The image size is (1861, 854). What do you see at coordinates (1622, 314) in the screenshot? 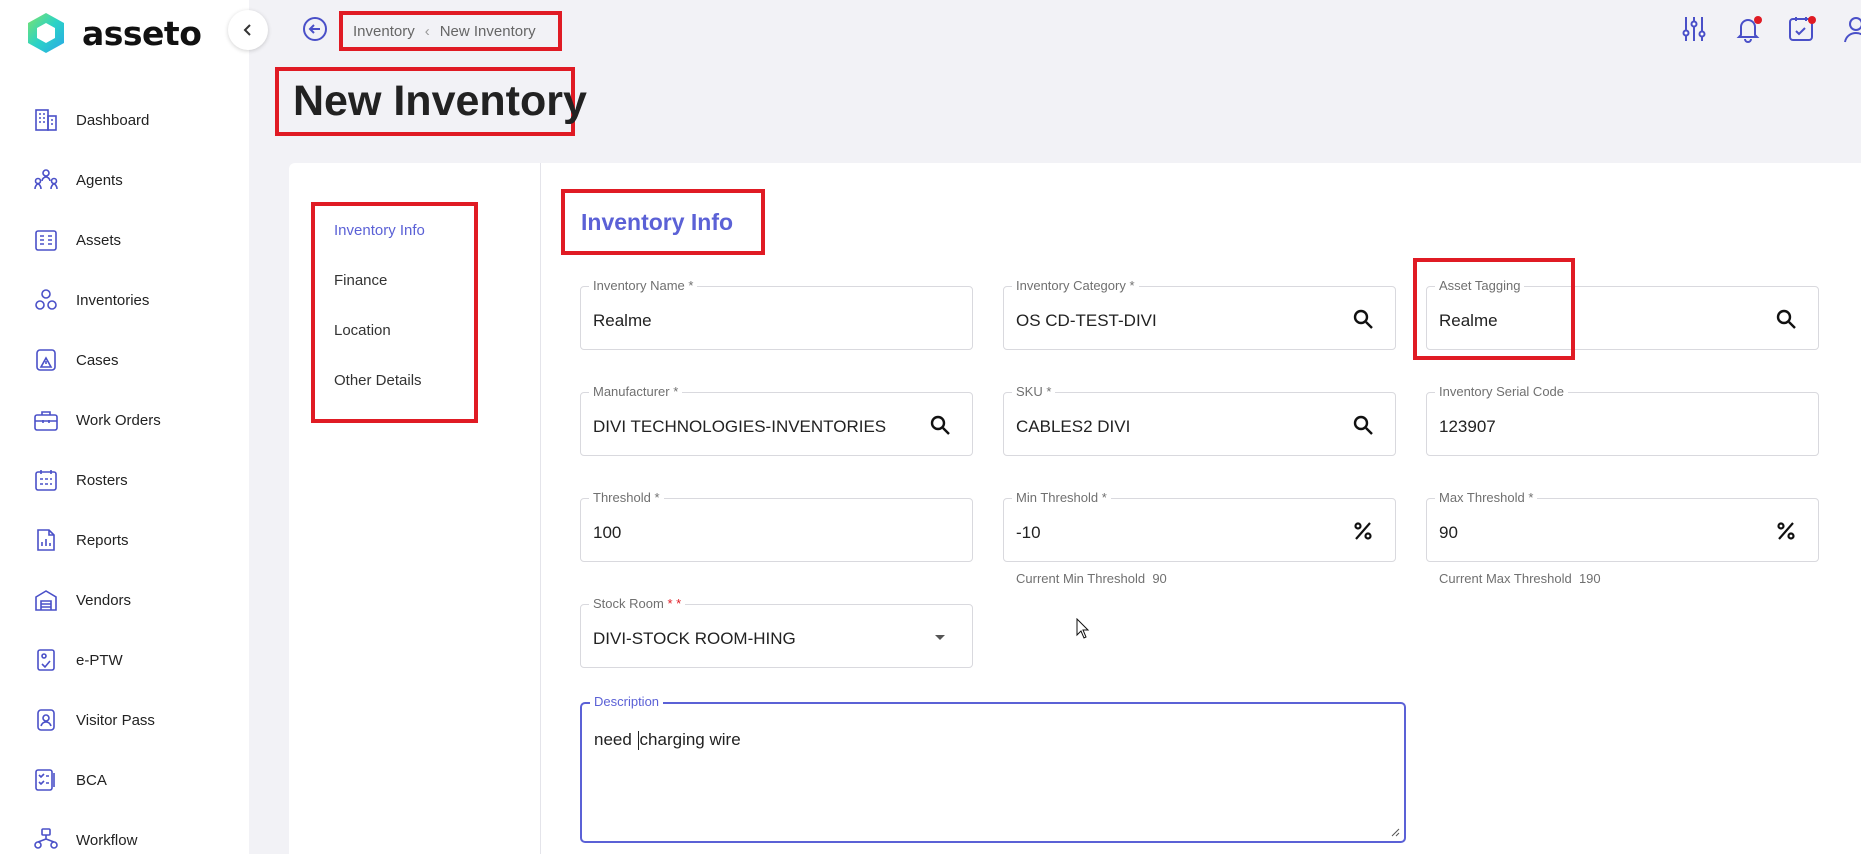
I see `asset-tagging-field: Asset Tagging Realme` at bounding box center [1622, 314].